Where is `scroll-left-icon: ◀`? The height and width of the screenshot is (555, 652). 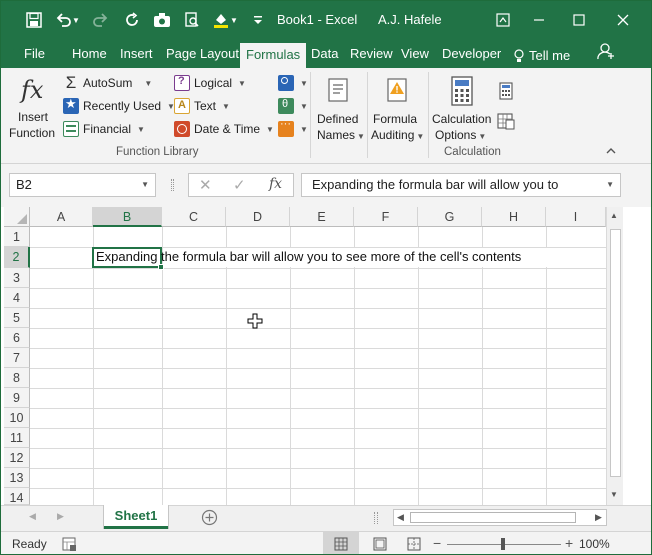
scroll-left-icon: ◀ is located at coordinates (400, 517).